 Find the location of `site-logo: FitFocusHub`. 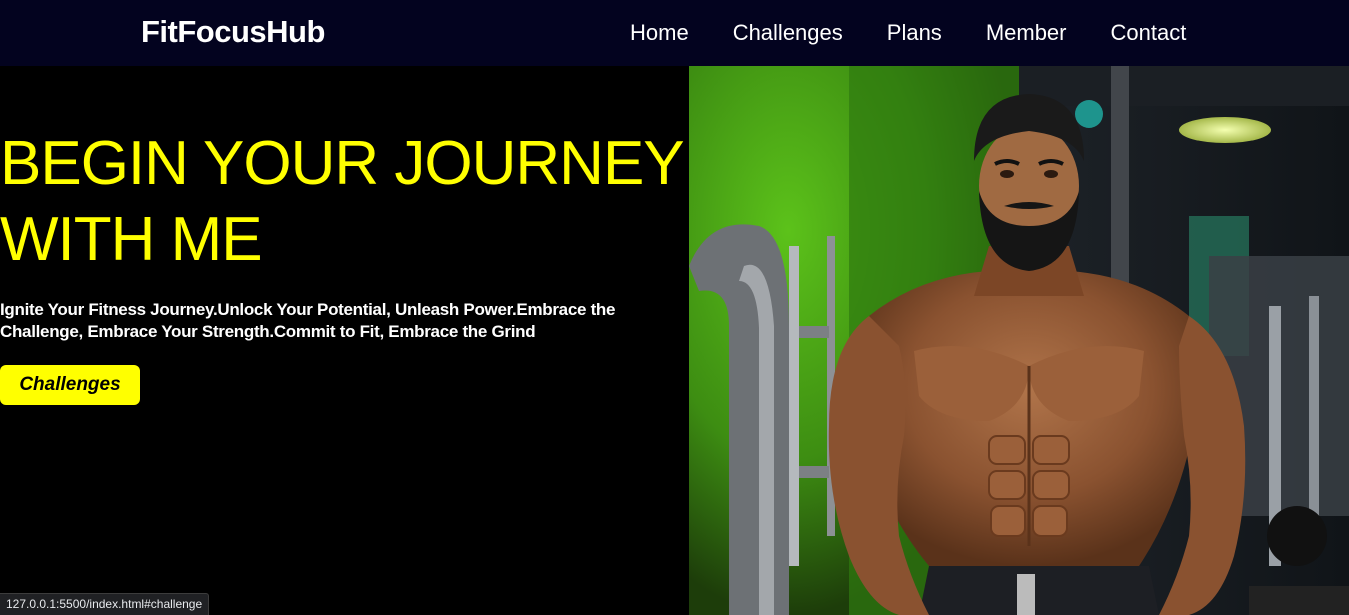

site-logo: FitFocusHub is located at coordinates (233, 32).